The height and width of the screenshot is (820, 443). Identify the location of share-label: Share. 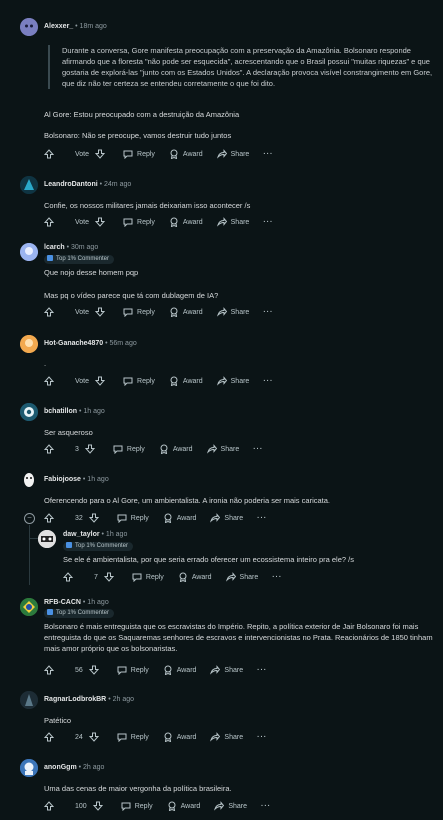
(240, 381).